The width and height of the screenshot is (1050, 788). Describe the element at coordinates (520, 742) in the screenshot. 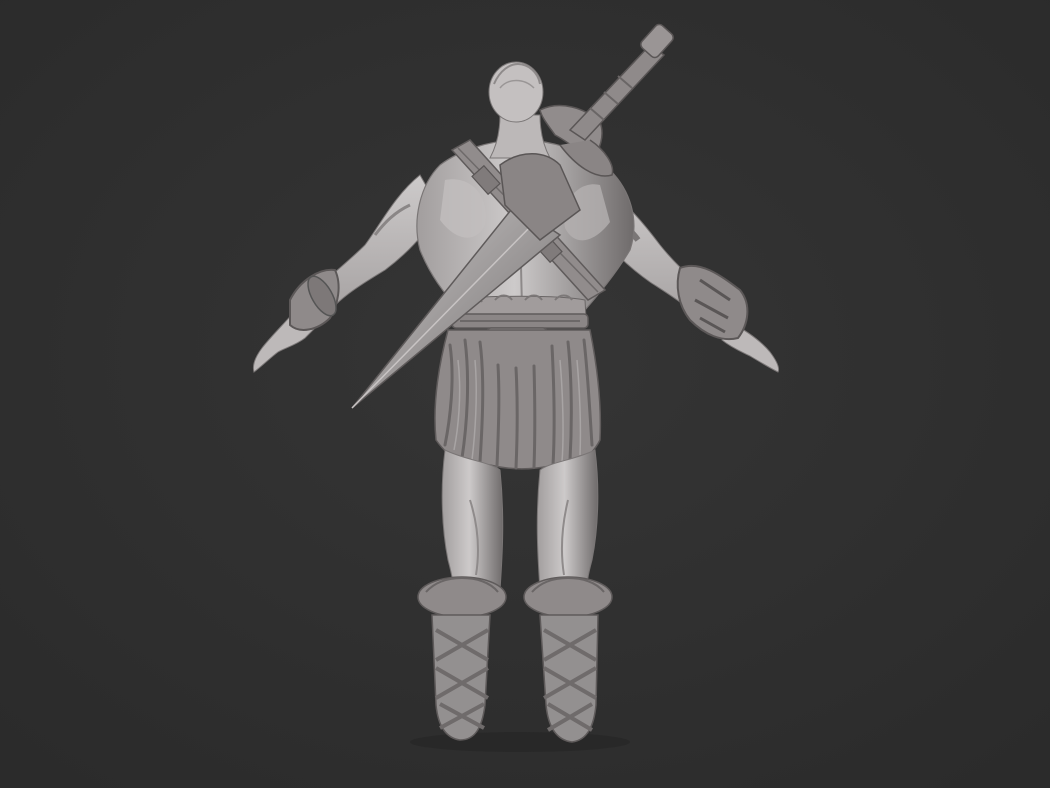

I see `ground-shadow` at that location.